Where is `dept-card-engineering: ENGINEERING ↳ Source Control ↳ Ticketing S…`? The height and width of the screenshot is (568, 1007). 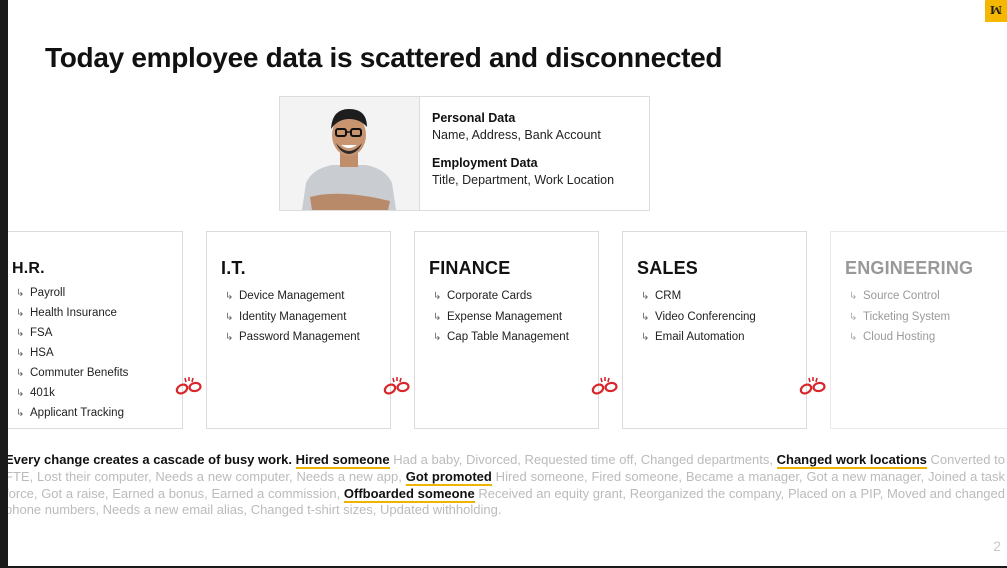 dept-card-engineering: ENGINEERING ↳ Source Control ↳ Ticketing S… is located at coordinates (918, 330).